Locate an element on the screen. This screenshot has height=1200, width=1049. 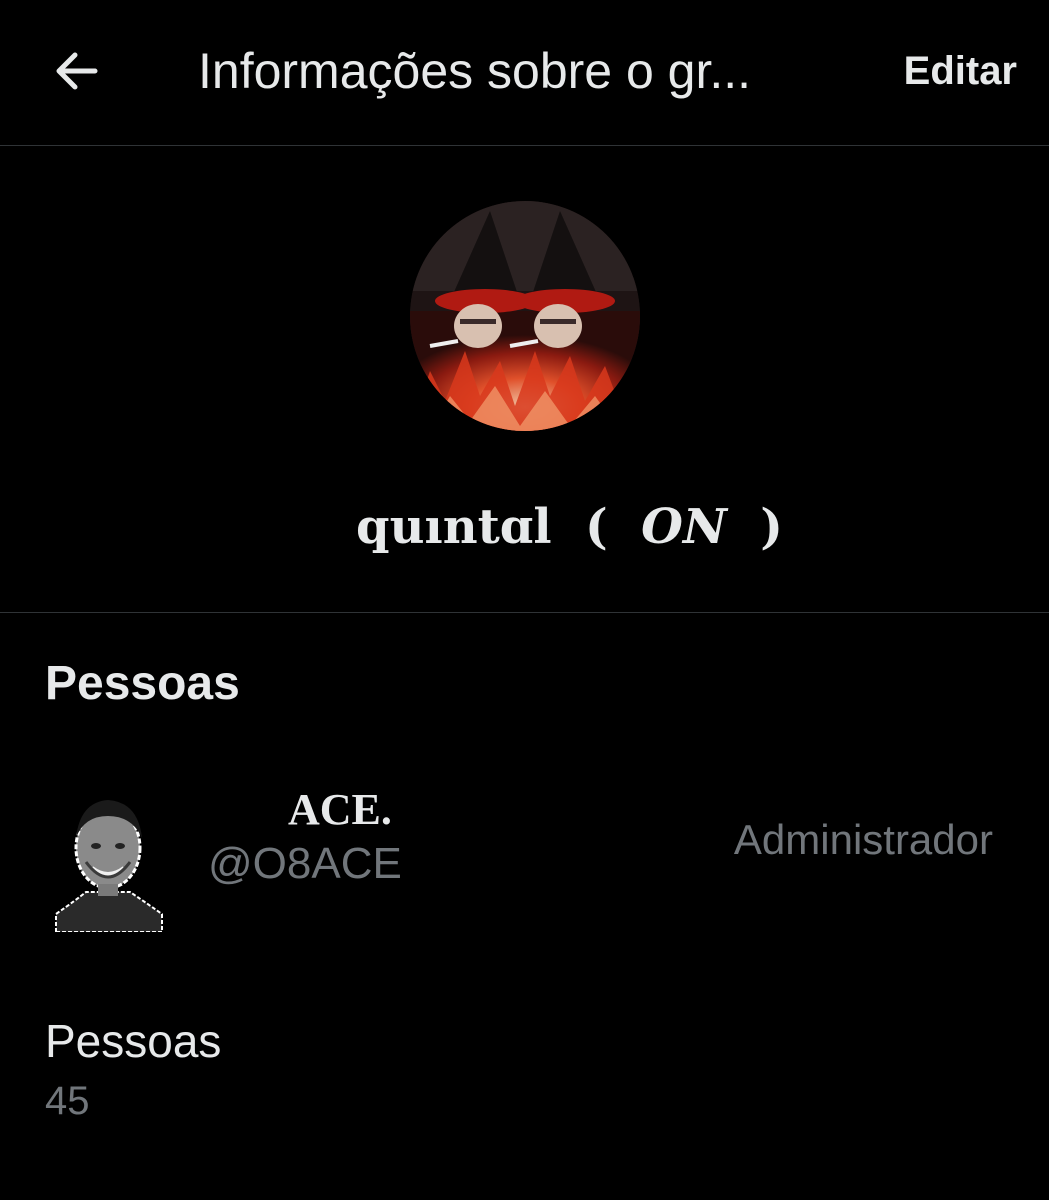
member-handle: @O8ACE is located at coordinates (305, 863).